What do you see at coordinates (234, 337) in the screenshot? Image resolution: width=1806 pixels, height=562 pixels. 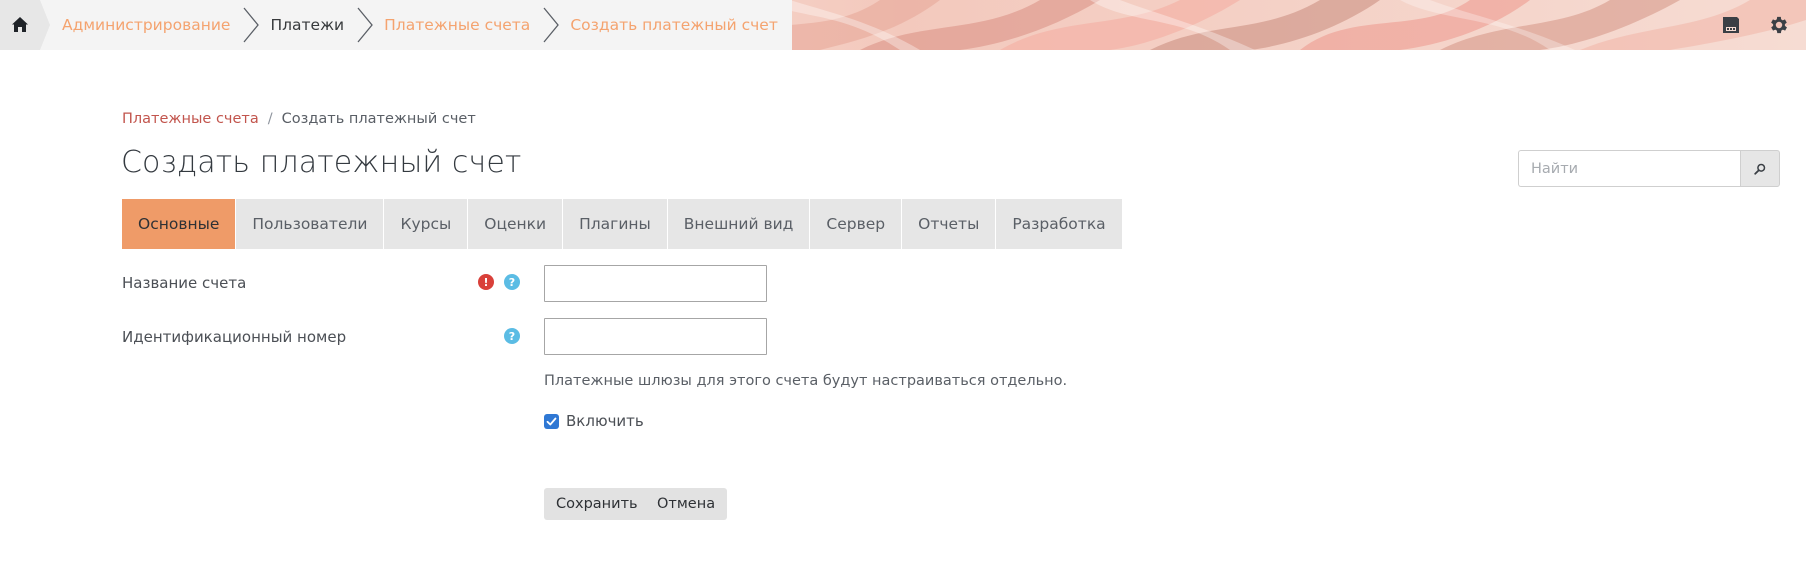 I see `id-number-label: Идентификационный номер` at bounding box center [234, 337].